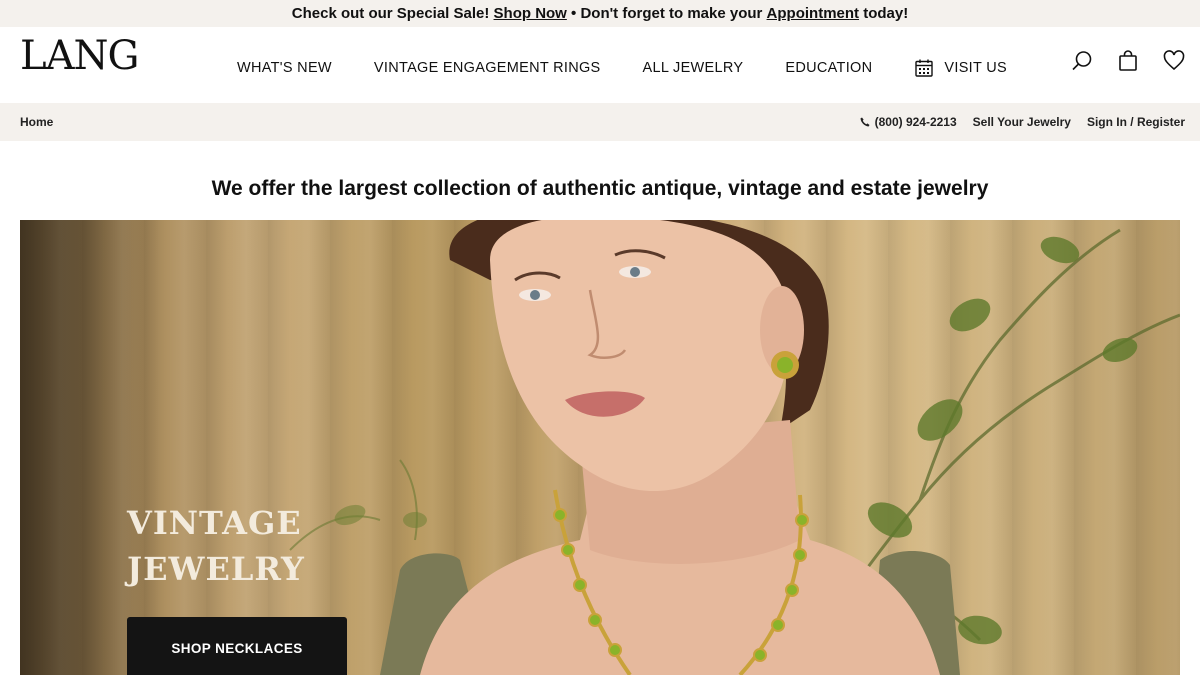 This screenshot has height=675, width=1200. I want to click on header-icons, so click(1117, 61).